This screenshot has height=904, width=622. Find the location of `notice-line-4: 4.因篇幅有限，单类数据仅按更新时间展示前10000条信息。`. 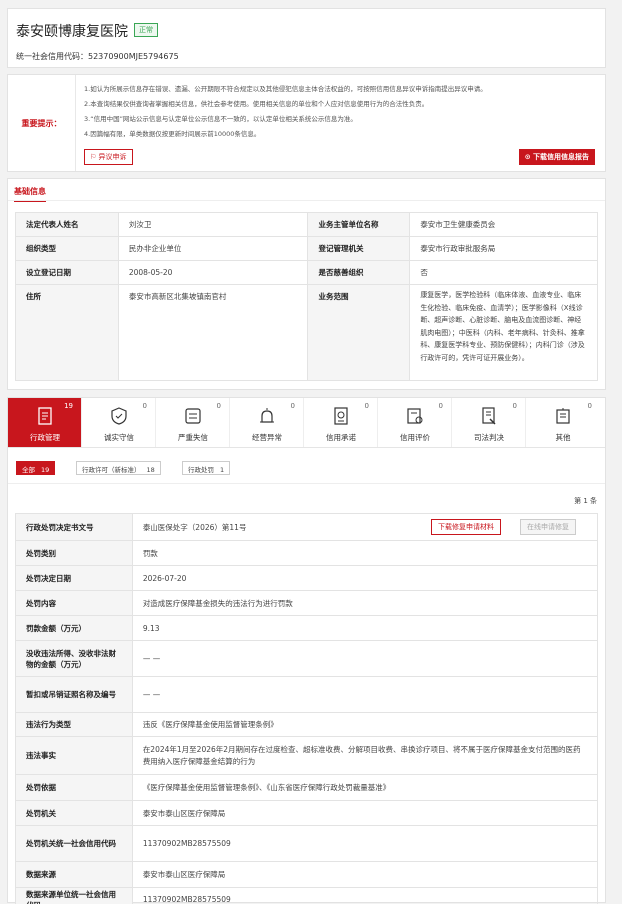

notice-line-4: 4.因篇幅有限，单类数据仅按更新时间展示前10000条信息。 is located at coordinates (172, 134).